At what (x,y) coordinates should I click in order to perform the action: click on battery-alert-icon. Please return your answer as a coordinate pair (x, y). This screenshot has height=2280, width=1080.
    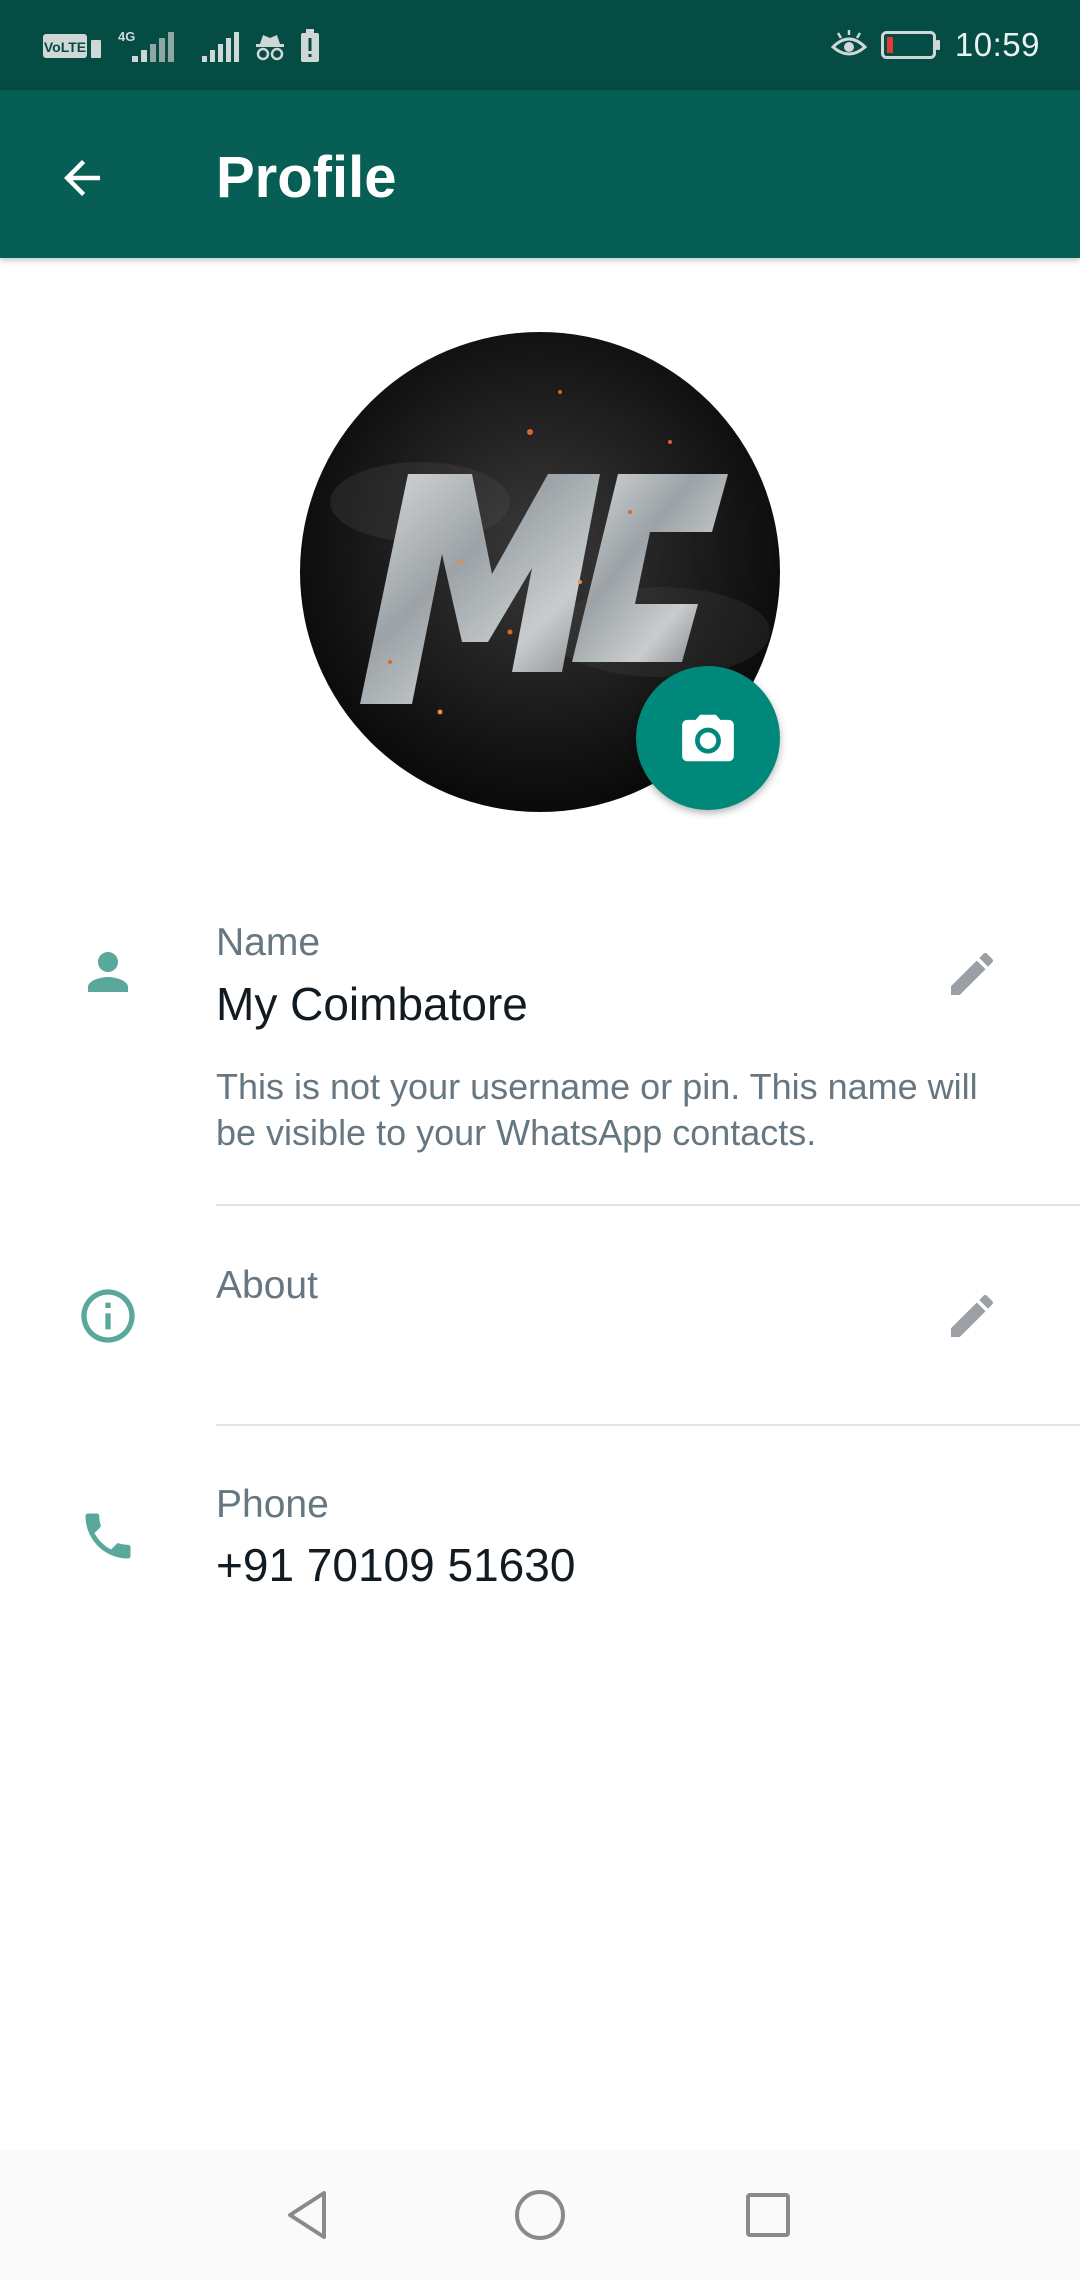
    Looking at the image, I should click on (310, 45).